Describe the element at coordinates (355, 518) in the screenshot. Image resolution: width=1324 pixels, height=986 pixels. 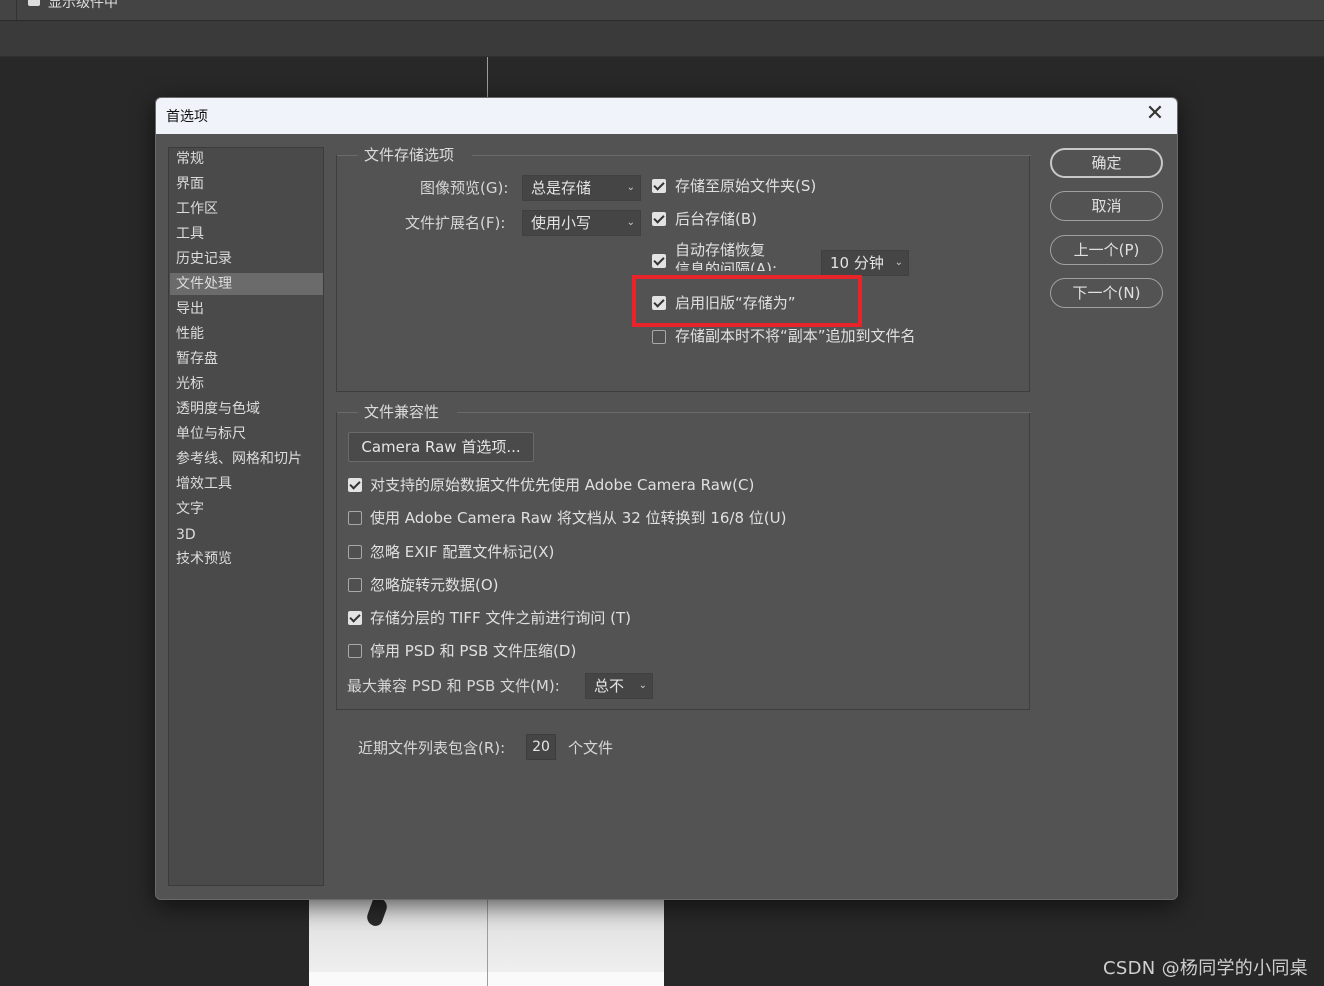
I see `convert-32bit-checkbox` at that location.